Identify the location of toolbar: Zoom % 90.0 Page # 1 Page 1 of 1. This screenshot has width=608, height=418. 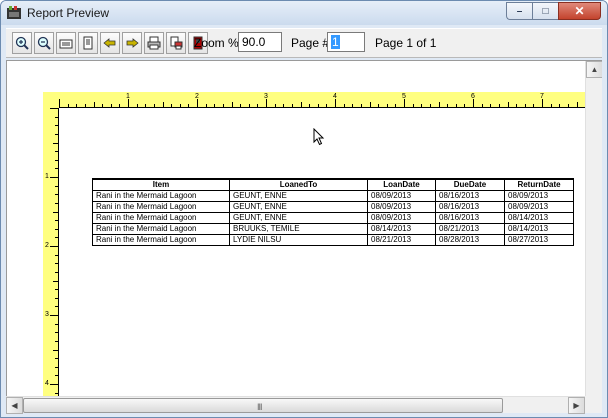
(304, 43).